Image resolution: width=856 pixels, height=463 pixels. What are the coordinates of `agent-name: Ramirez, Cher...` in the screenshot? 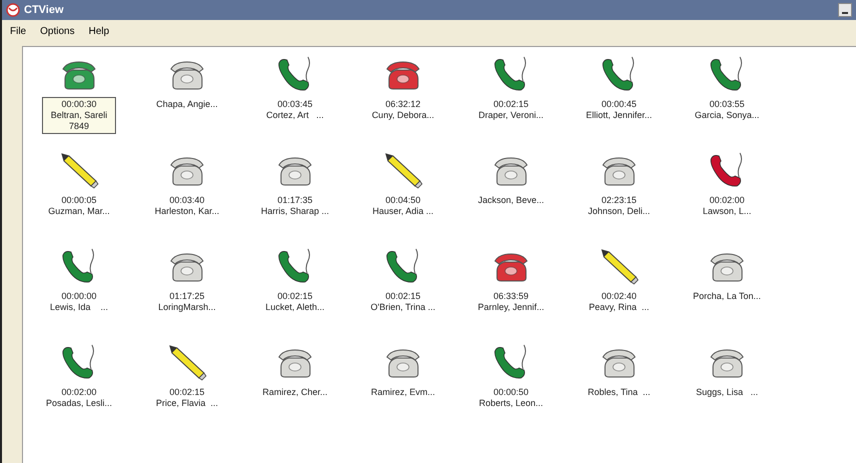 It's located at (295, 392).